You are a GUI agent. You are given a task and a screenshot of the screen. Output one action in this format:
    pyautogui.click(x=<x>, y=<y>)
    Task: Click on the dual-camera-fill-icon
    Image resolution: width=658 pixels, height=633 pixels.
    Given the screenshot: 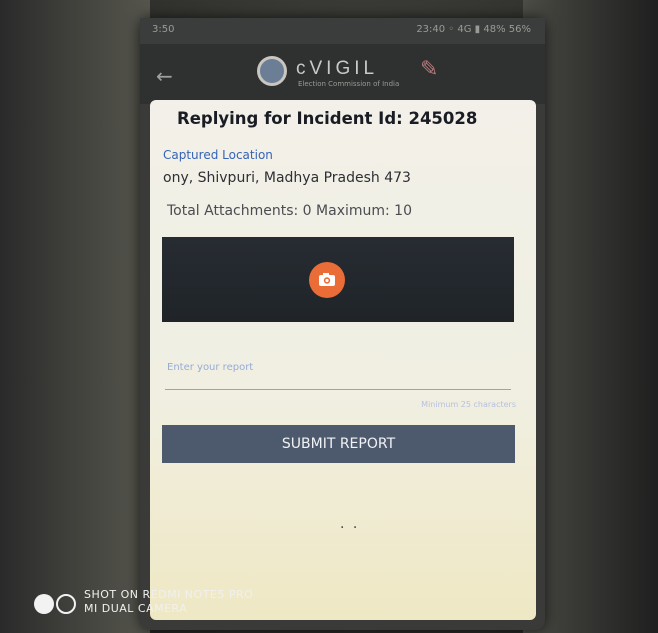 What is the action you would take?
    pyautogui.click(x=44, y=604)
    